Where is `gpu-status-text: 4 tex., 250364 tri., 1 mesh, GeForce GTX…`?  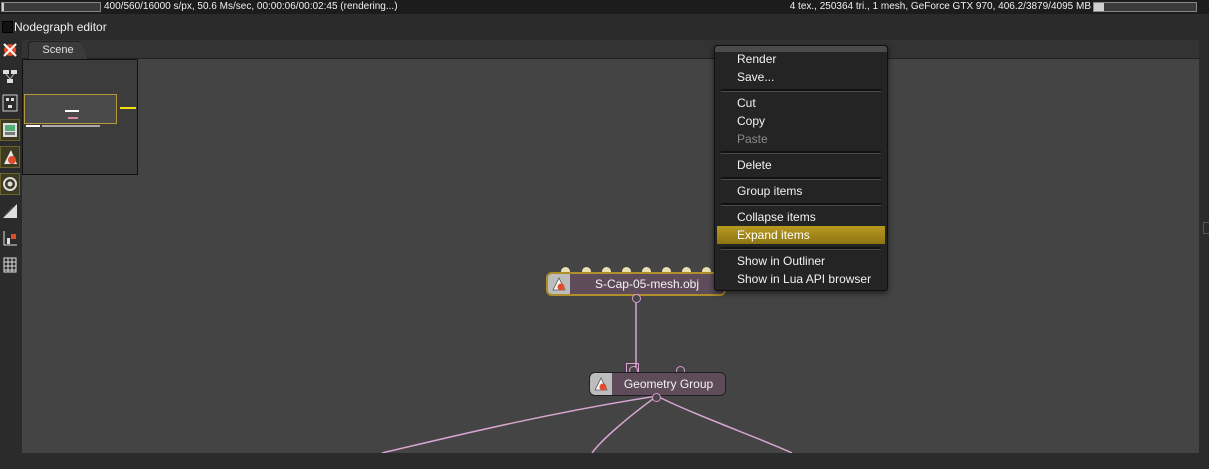 gpu-status-text: 4 tex., 250364 tri., 1 mesh, GeForce GTX… is located at coordinates (940, 6).